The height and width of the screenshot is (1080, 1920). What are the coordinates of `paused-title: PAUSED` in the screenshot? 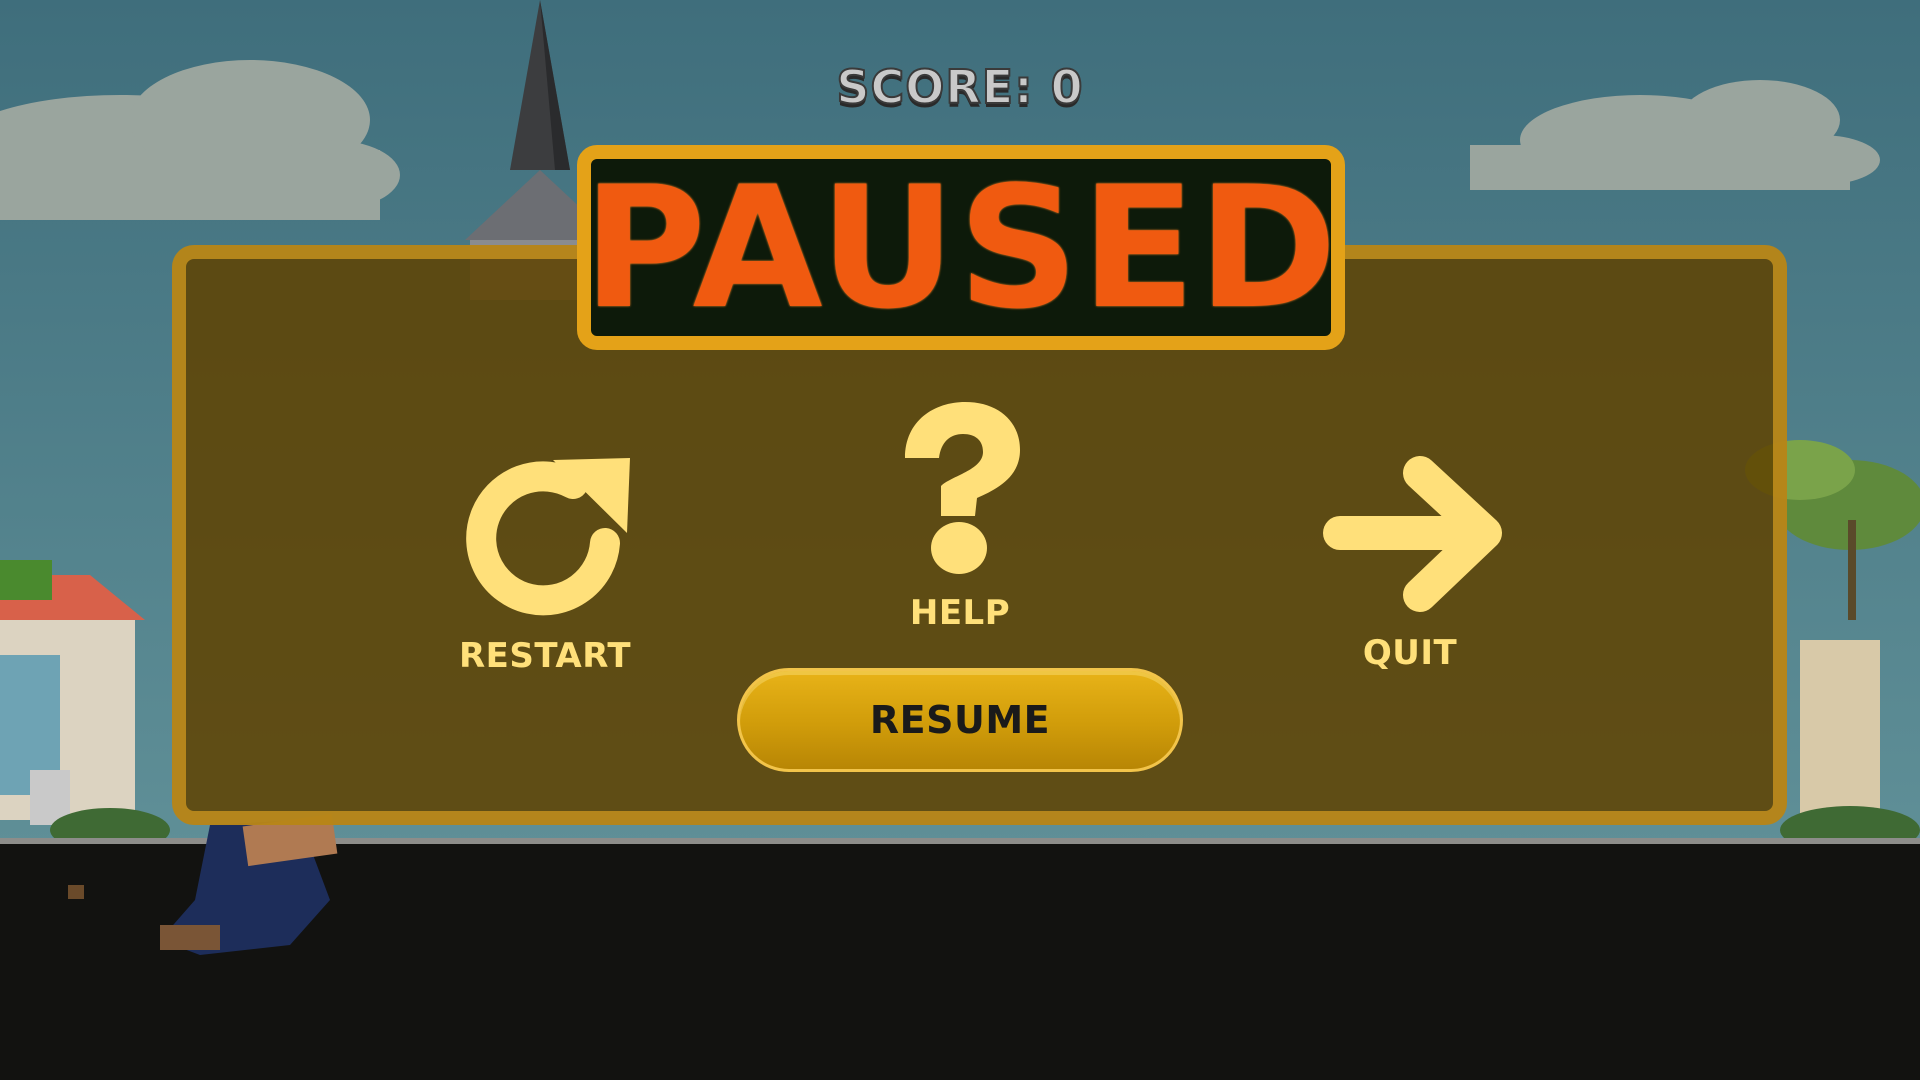 It's located at (961, 247).